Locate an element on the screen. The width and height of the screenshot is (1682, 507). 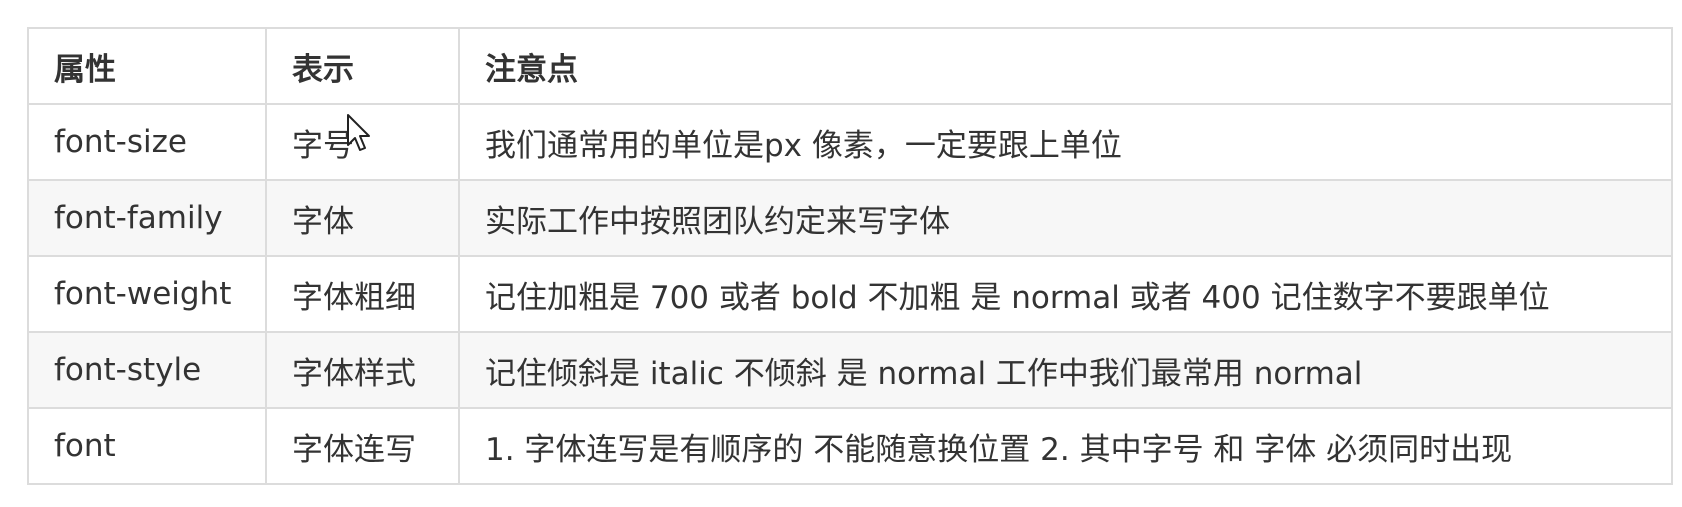
cell-meaning: 字体连写 is located at coordinates (362, 446).